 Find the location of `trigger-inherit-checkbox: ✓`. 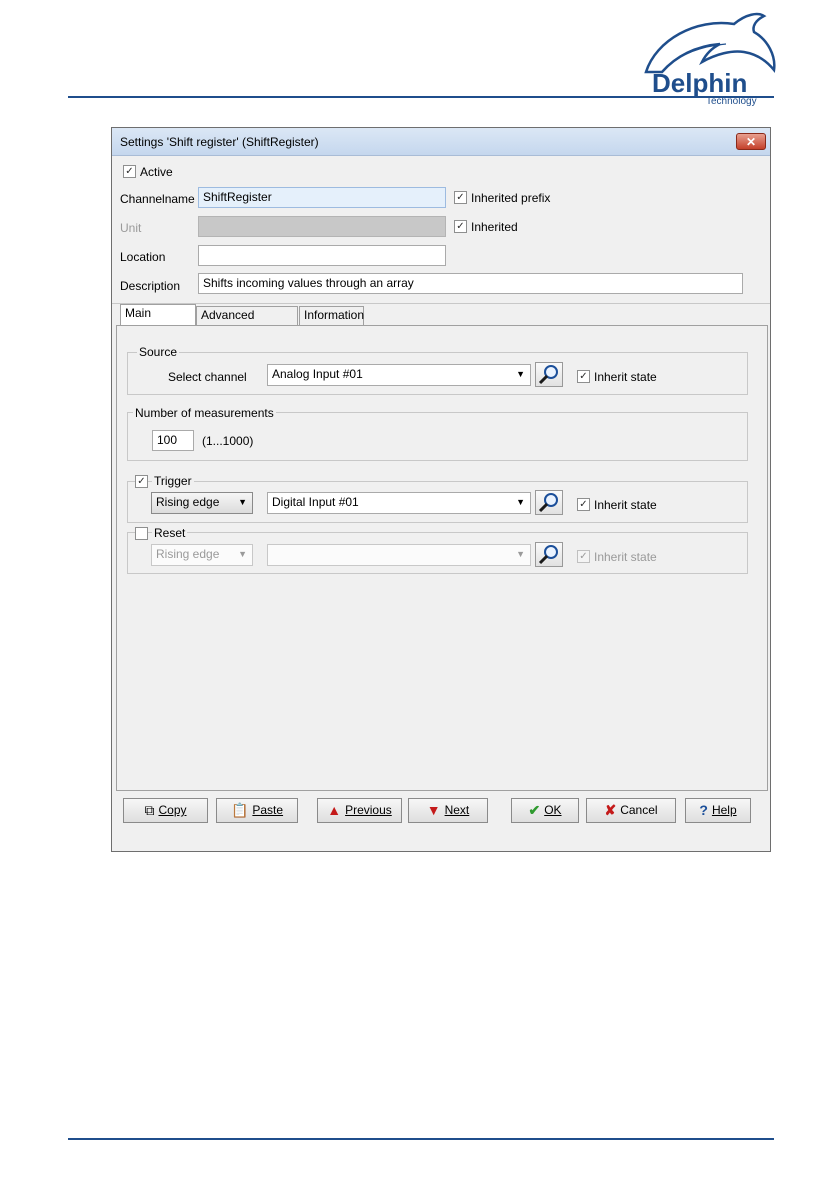

trigger-inherit-checkbox: ✓ is located at coordinates (583, 504).